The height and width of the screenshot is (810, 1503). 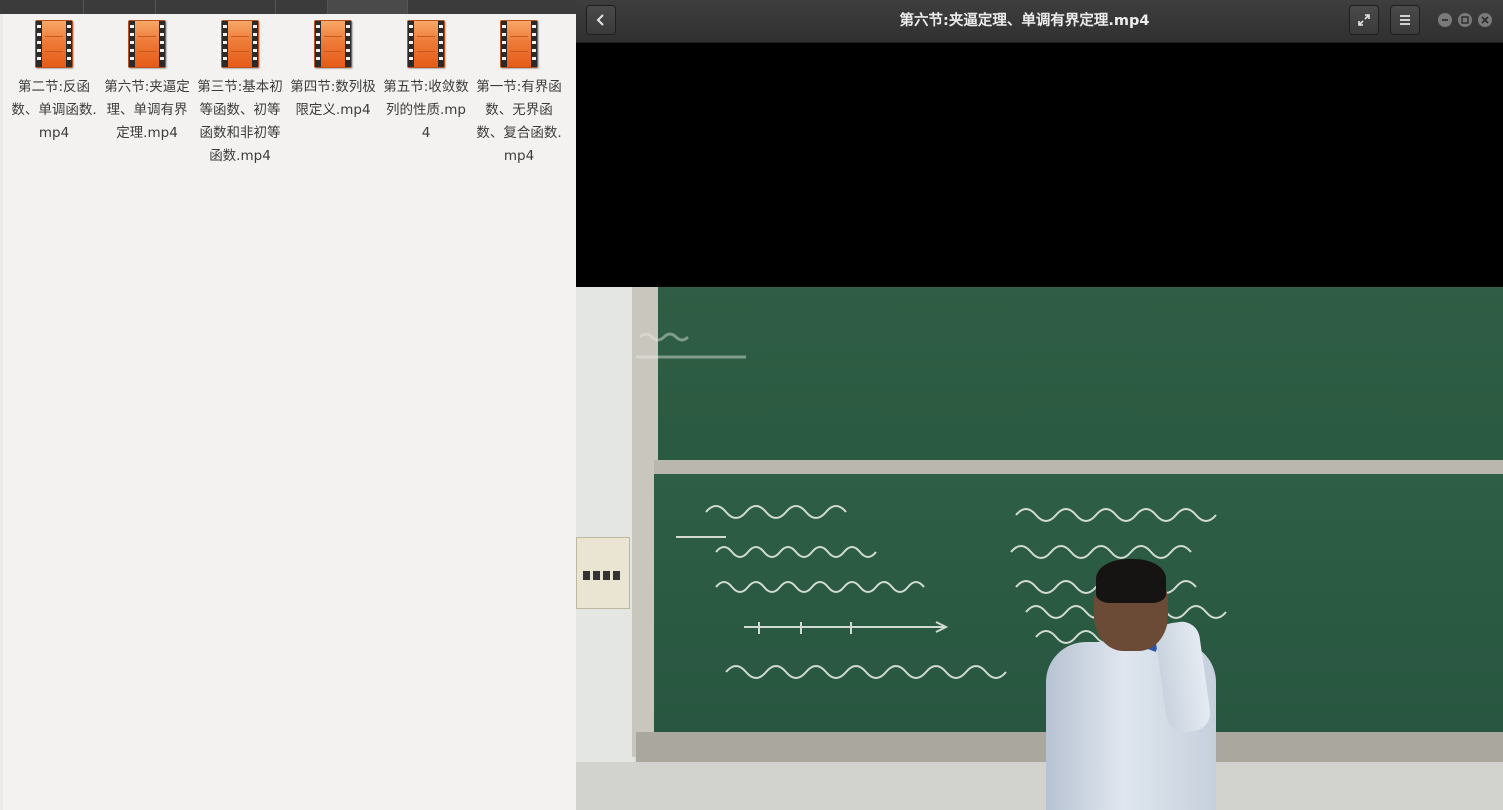 I want to click on hamburger-menu-icon, so click(x=1405, y=20).